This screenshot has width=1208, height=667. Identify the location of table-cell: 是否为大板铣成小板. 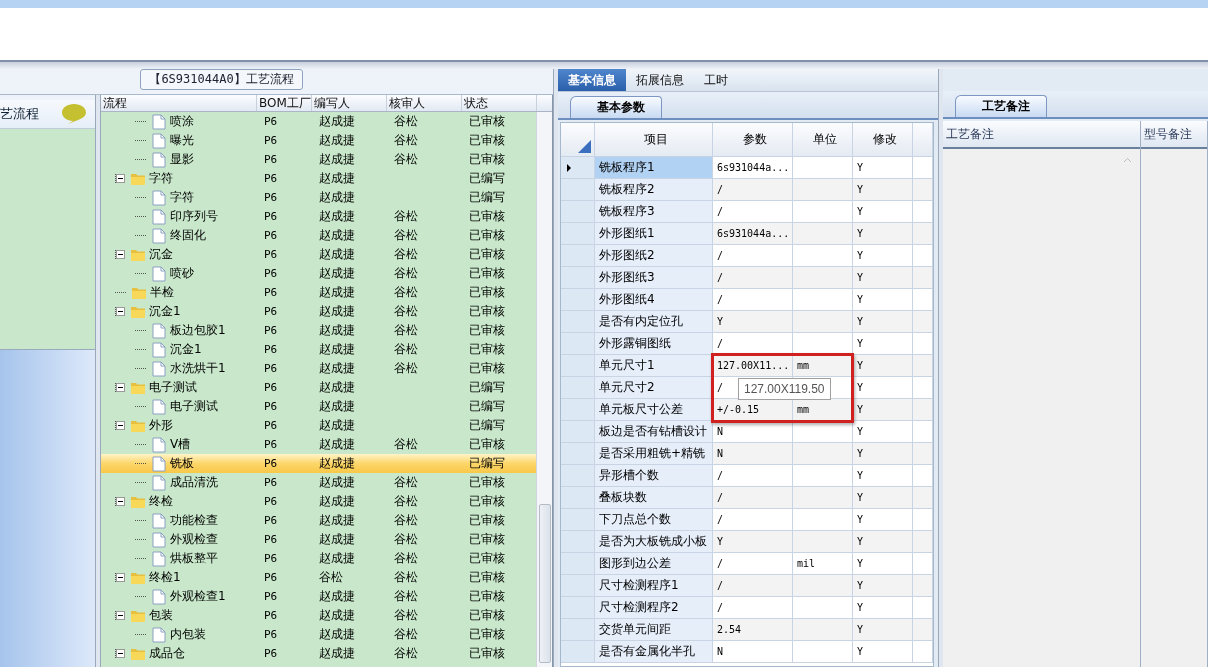
(654, 542).